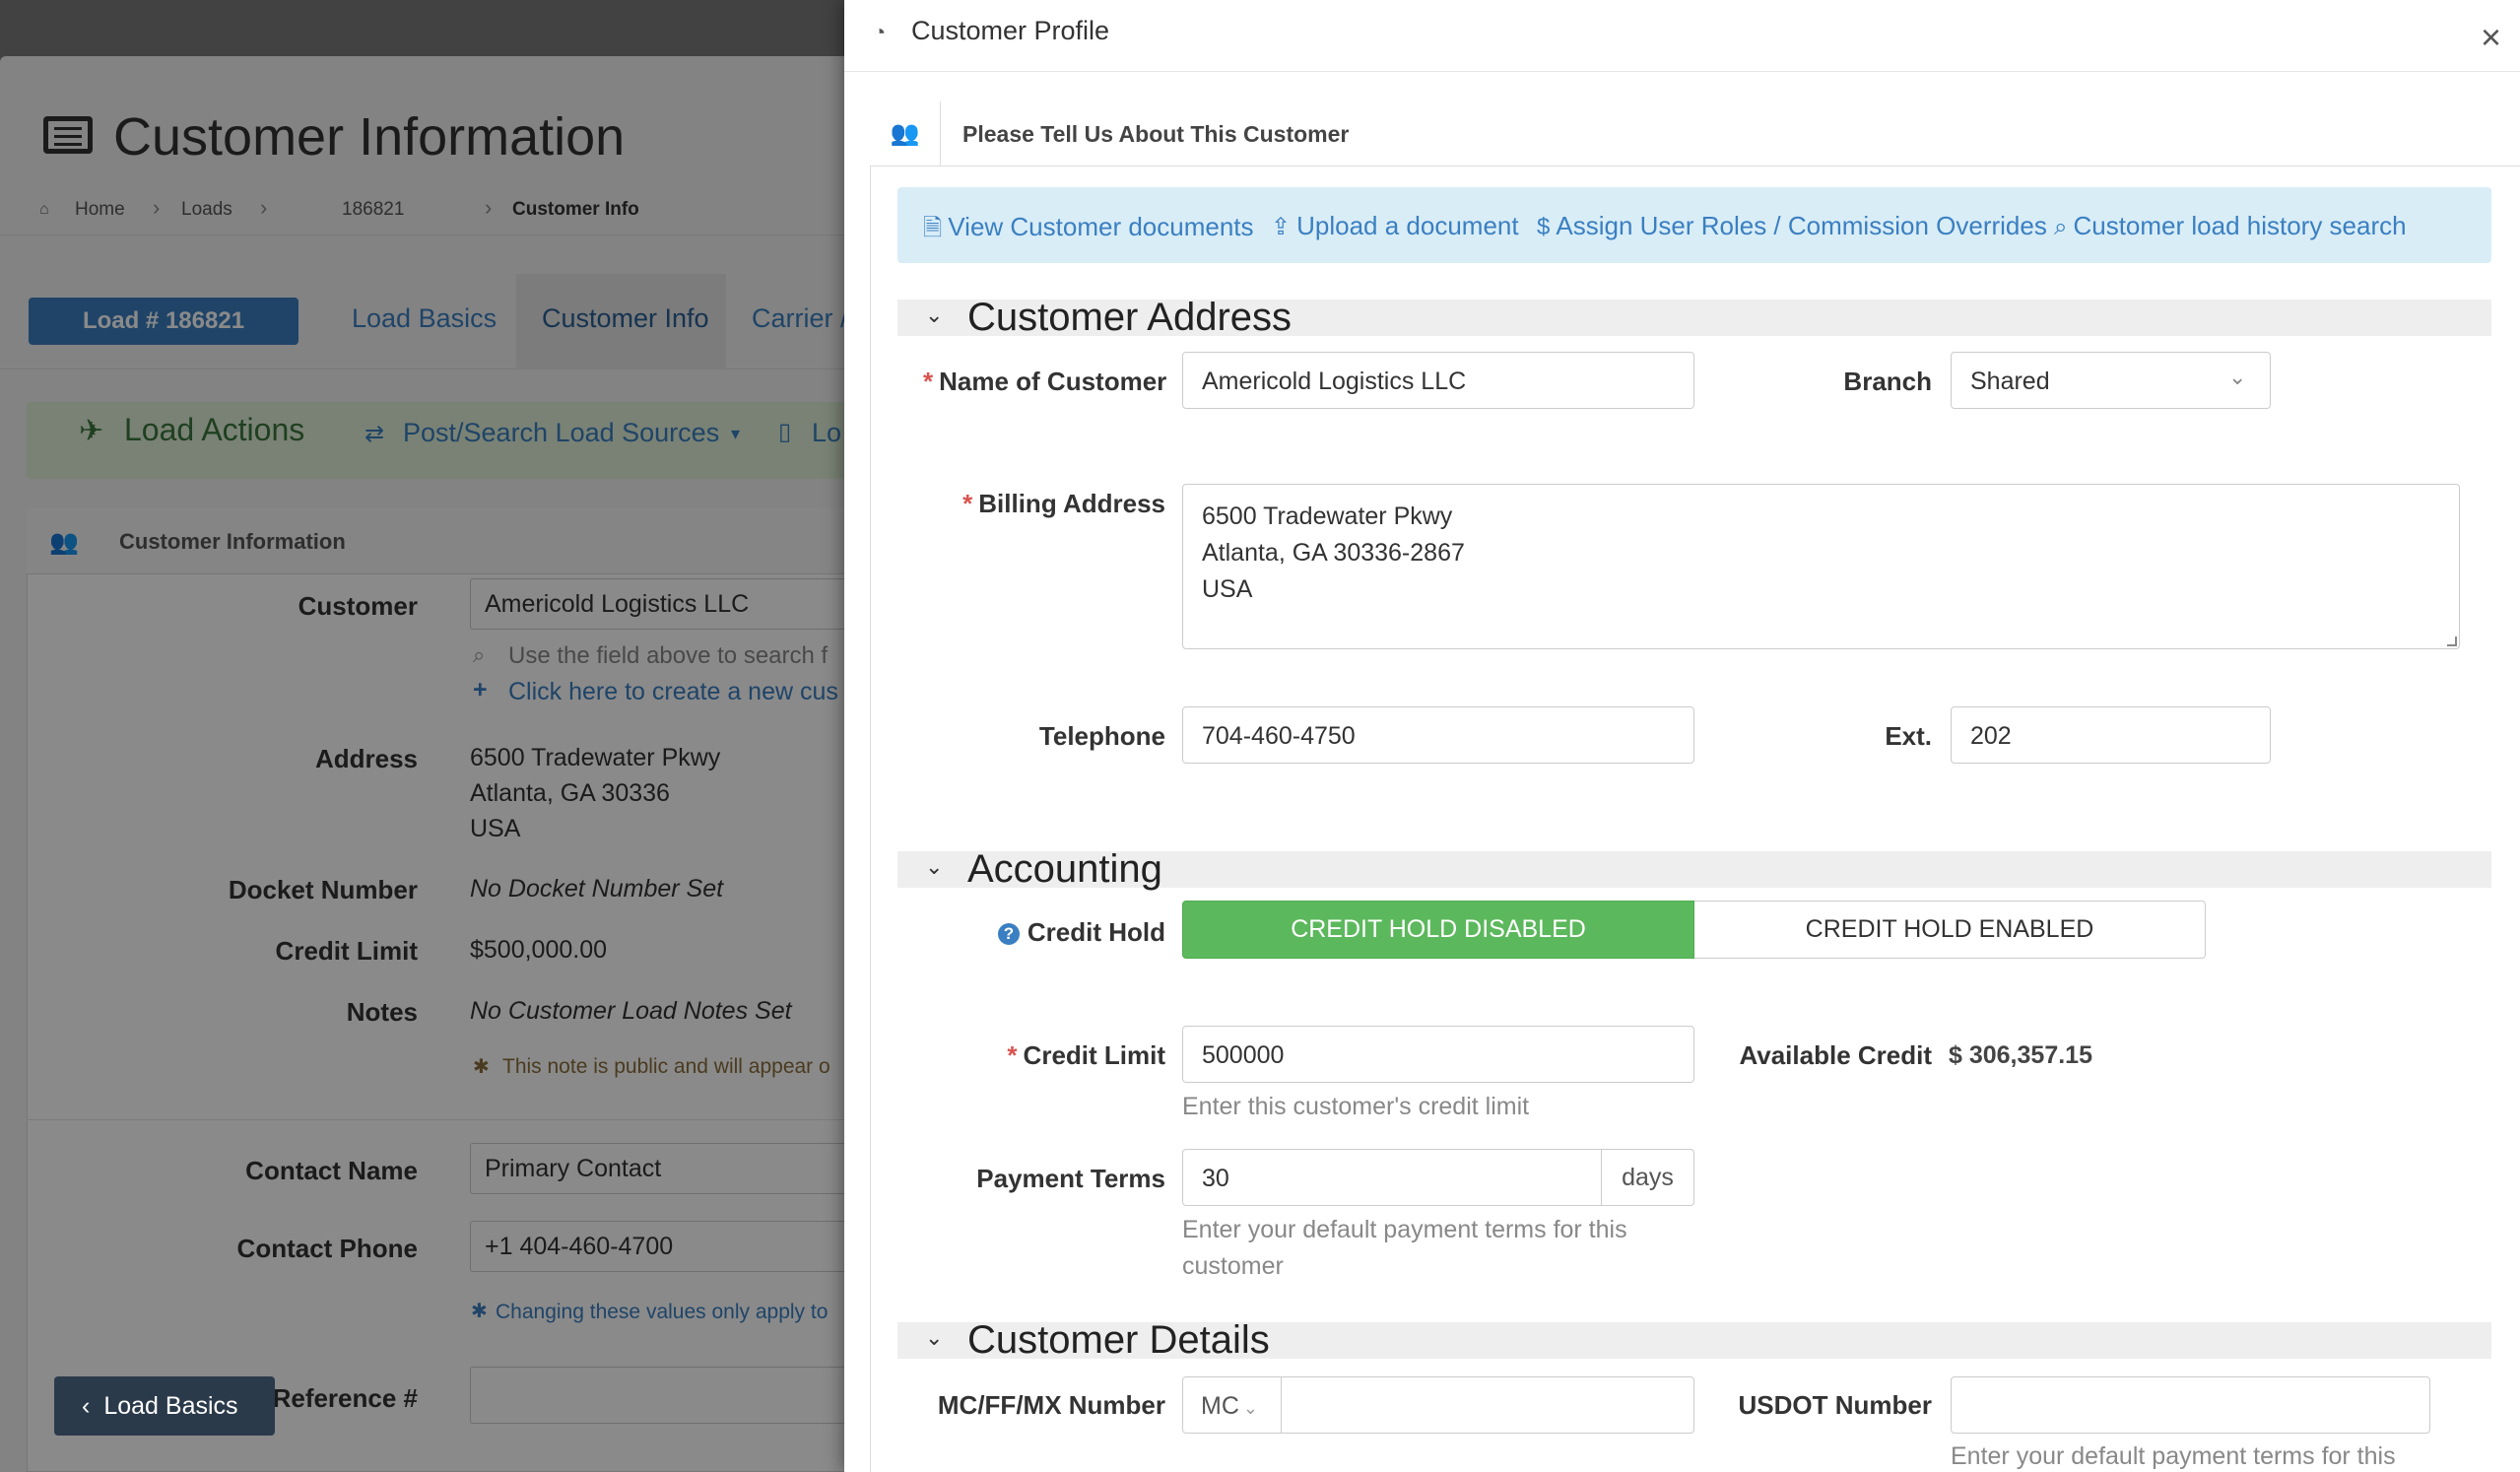 This screenshot has width=2520, height=1472. I want to click on roles-label: Assign User Roles / Commission Overrides, so click(1801, 226).